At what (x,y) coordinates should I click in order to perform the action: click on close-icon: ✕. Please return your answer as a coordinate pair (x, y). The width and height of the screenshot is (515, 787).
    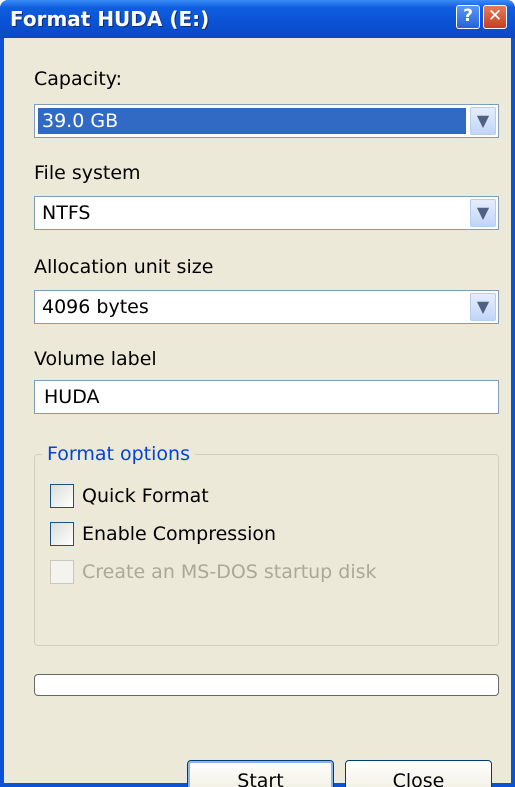
    Looking at the image, I should click on (495, 16).